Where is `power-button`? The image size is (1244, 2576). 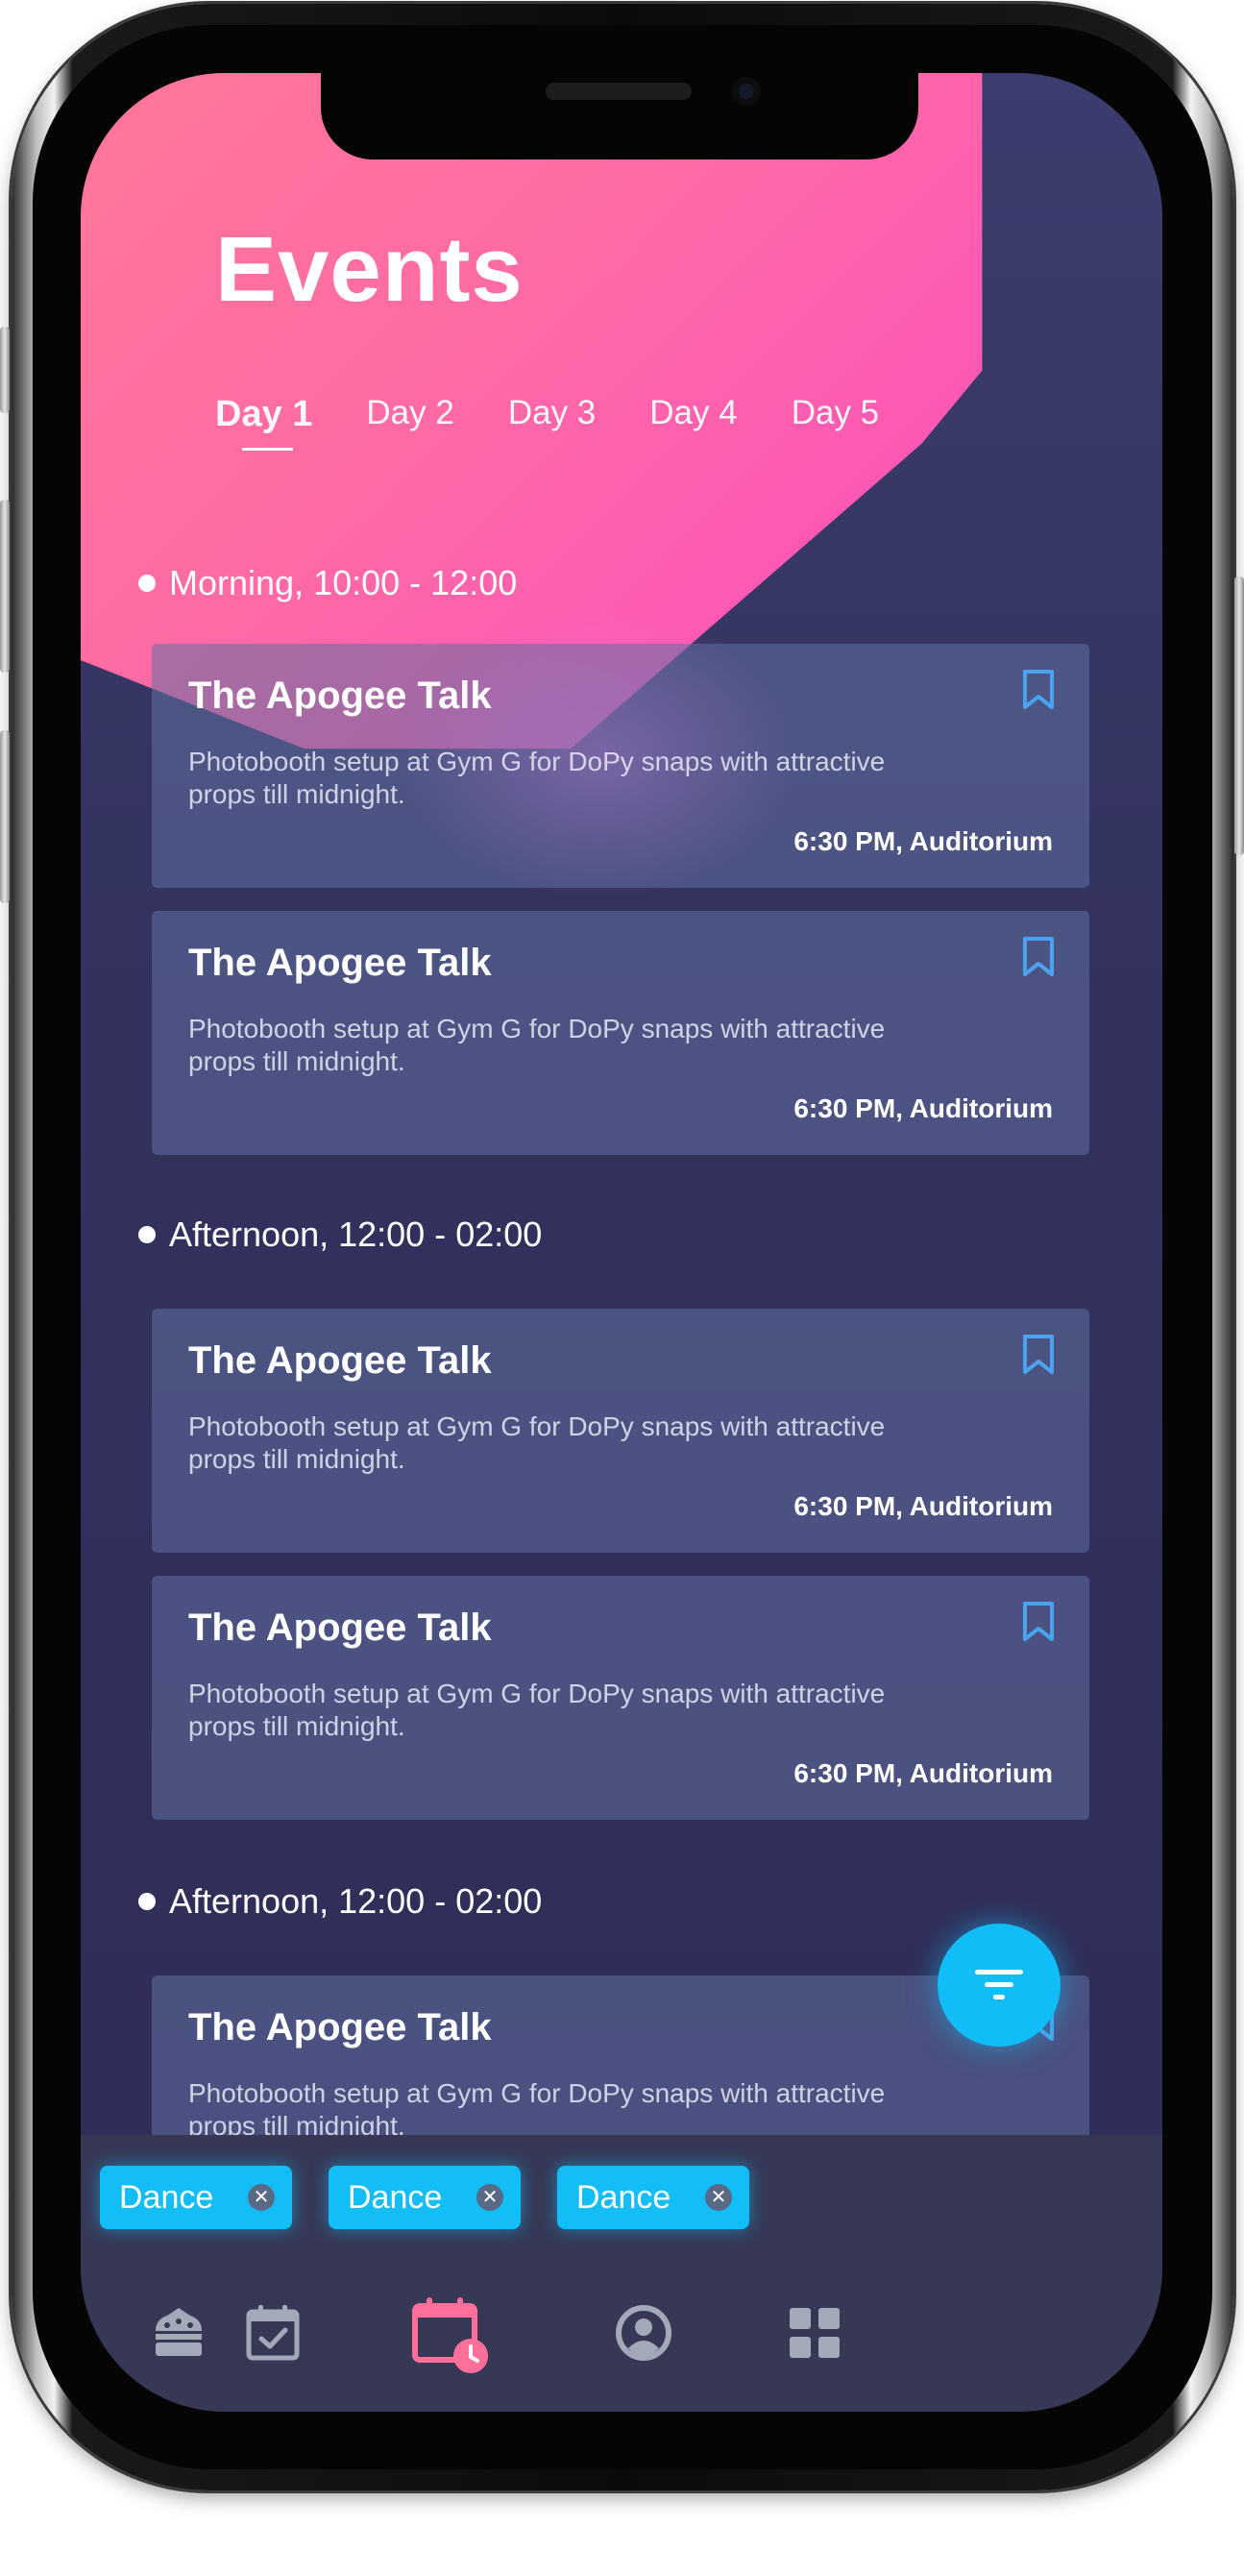 power-button is located at coordinates (1239, 716).